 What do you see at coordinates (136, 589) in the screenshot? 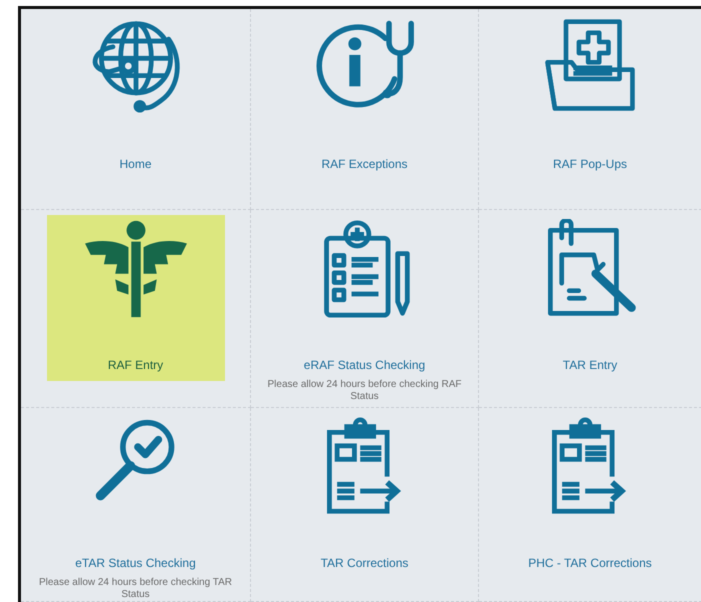
I see `tile-note: Please allow 24 hours before checking TAR Status` at bounding box center [136, 589].